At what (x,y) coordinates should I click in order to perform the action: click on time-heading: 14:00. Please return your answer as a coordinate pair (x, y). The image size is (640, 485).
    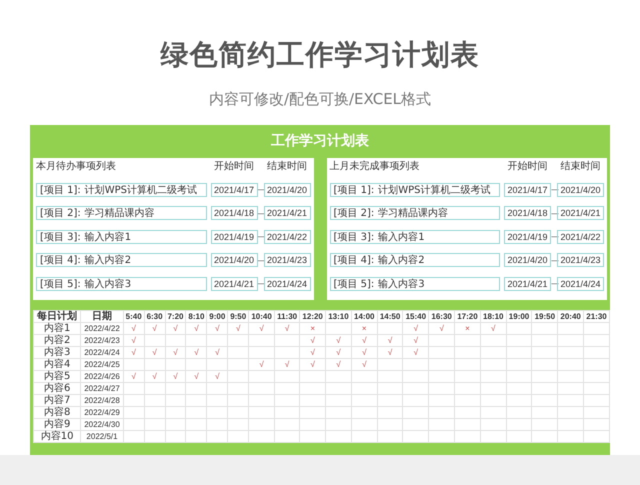
    Looking at the image, I should click on (364, 316).